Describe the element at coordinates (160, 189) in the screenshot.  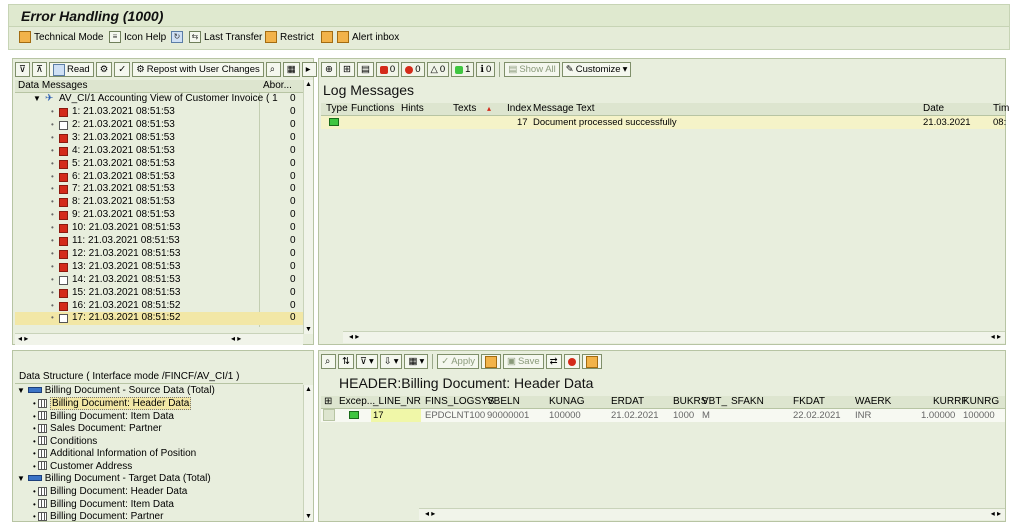
I see `data-message-item: • 7: 21.03.2021 08:51:53 0` at that location.